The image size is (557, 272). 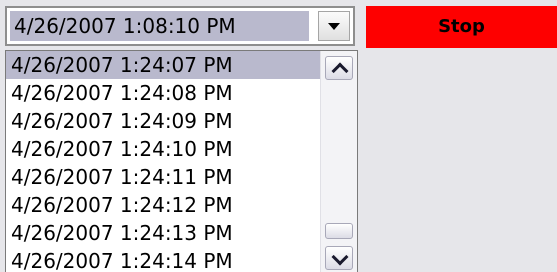 I want to click on triangle-down-icon, so click(x=334, y=26).